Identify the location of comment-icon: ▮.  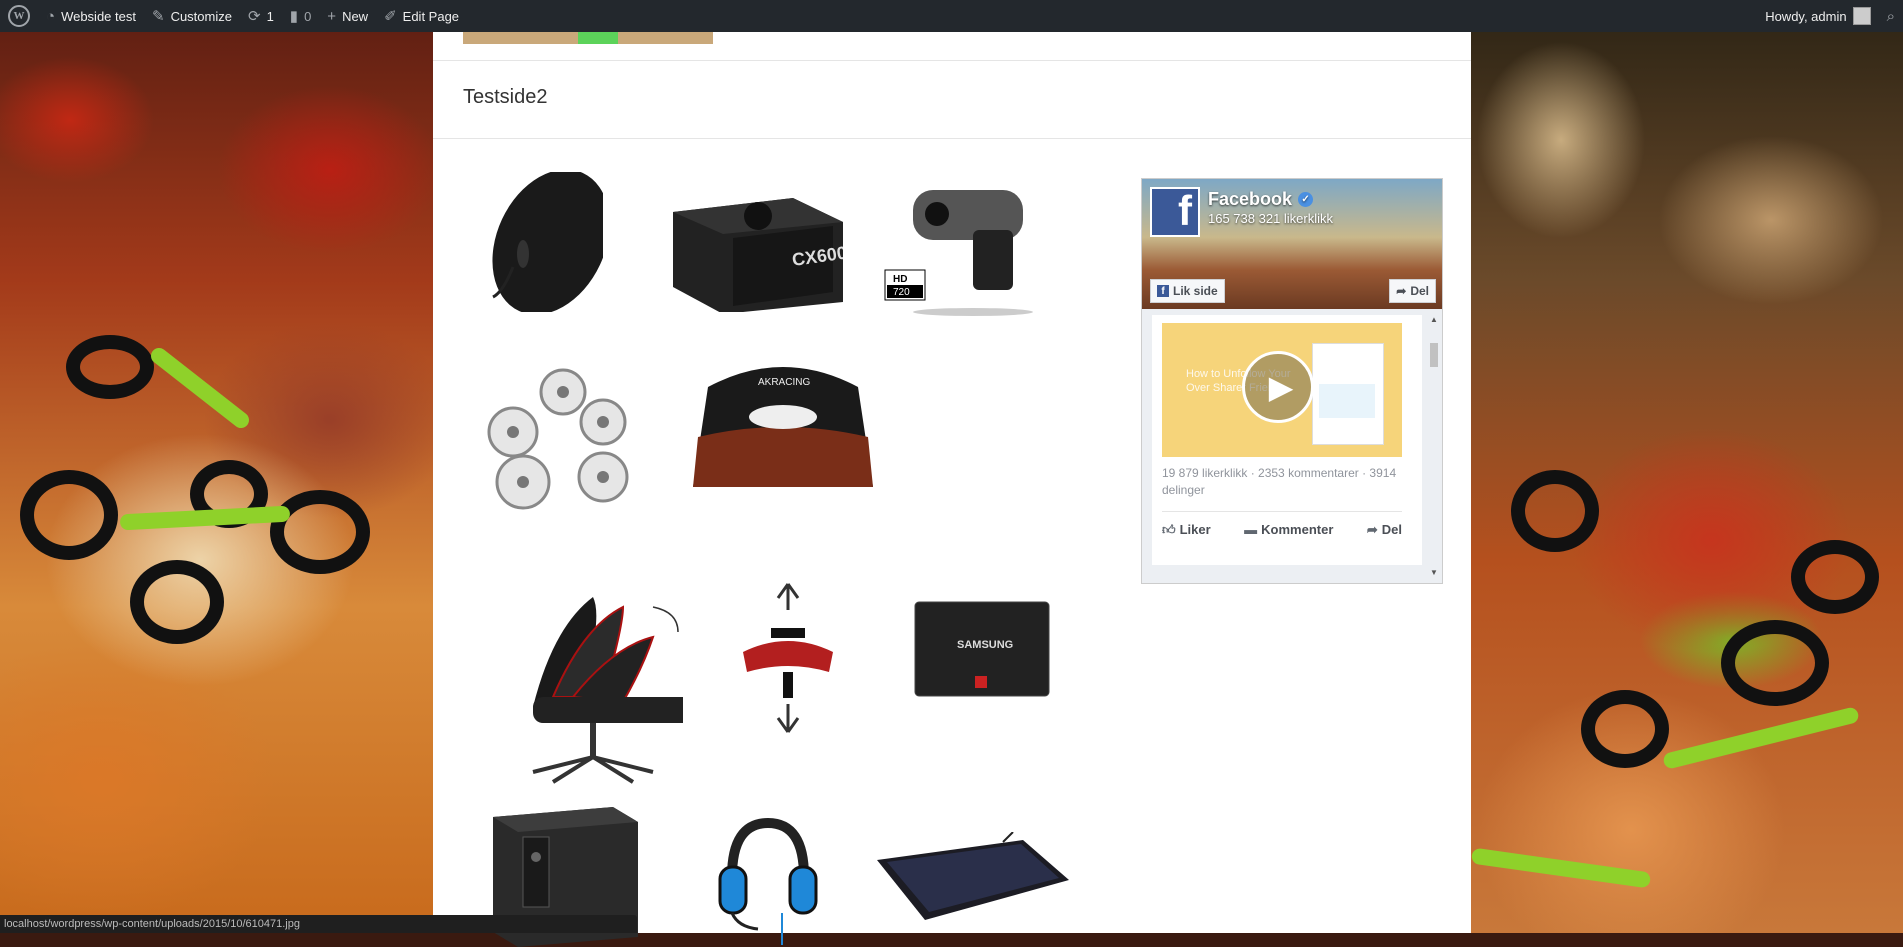
(294, 16).